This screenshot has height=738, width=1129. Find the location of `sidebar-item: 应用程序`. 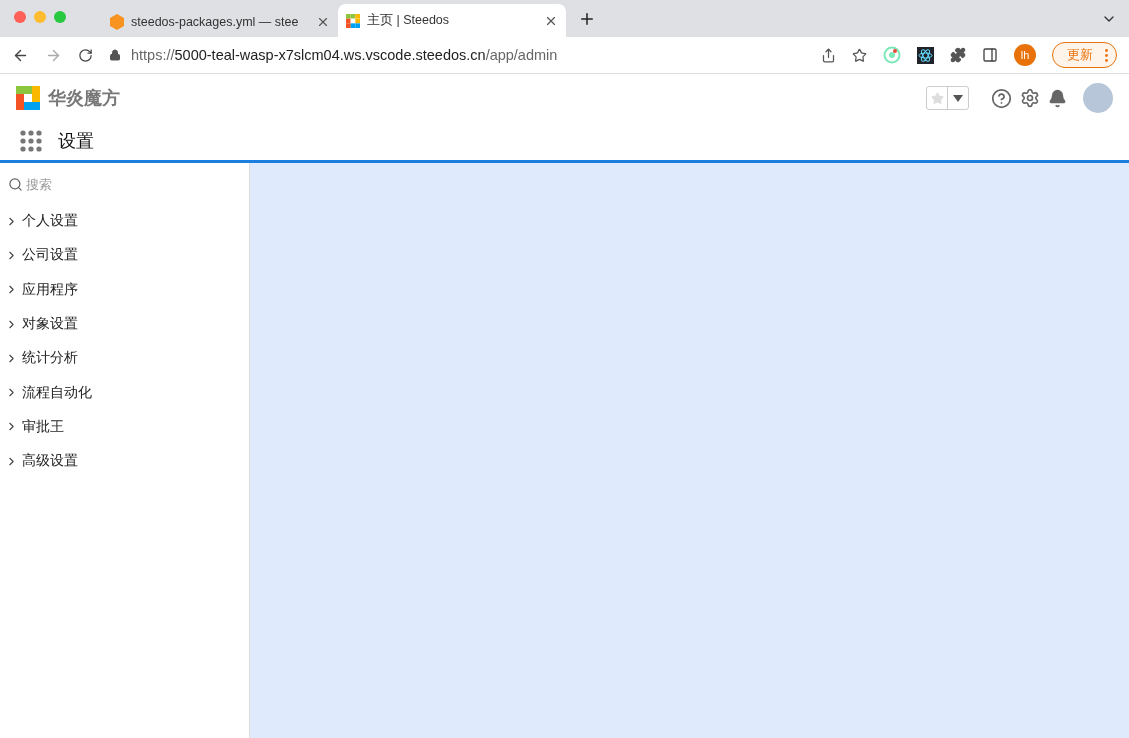

sidebar-item: 应用程序 is located at coordinates (124, 289).